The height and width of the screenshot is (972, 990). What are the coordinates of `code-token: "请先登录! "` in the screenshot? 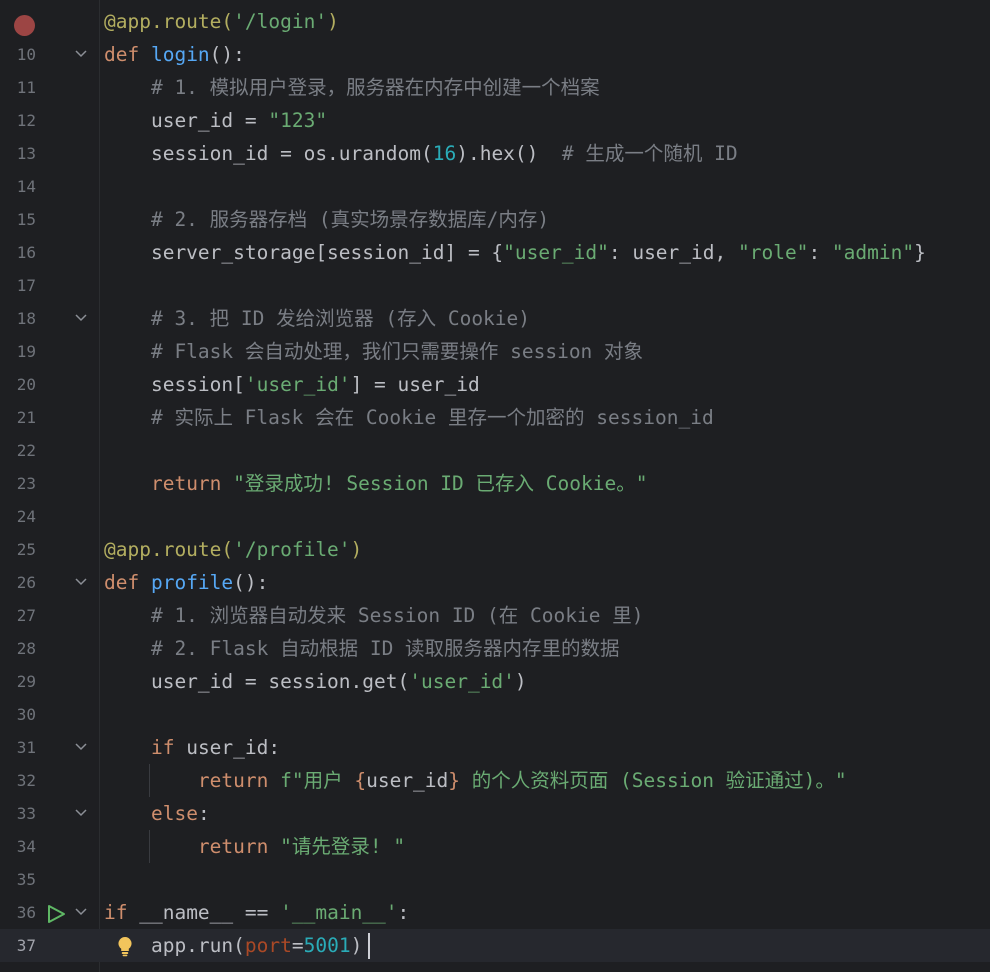 It's located at (343, 846).